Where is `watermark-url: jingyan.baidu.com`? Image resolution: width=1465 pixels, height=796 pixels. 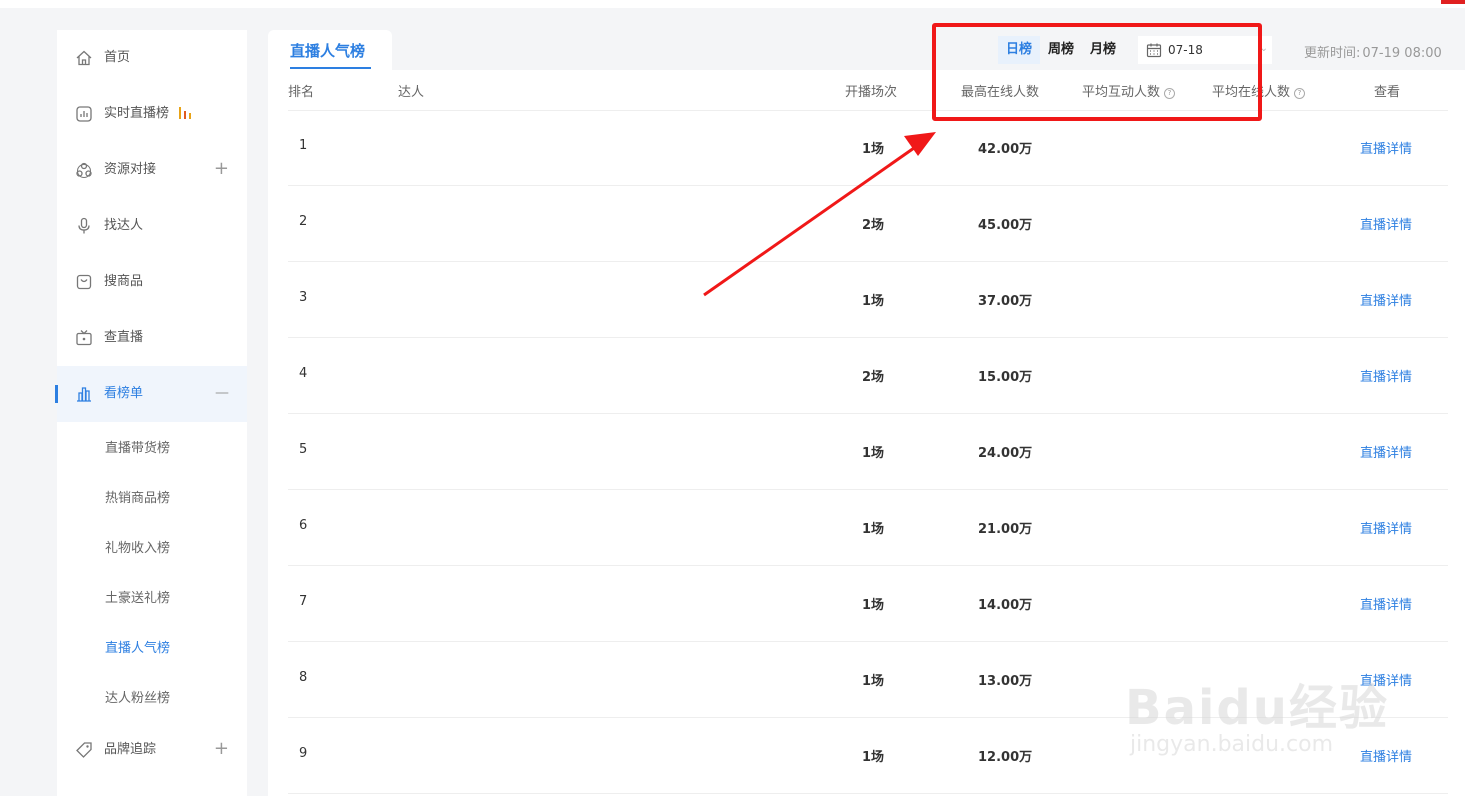 watermark-url: jingyan.baidu.com is located at coordinates (1232, 744).